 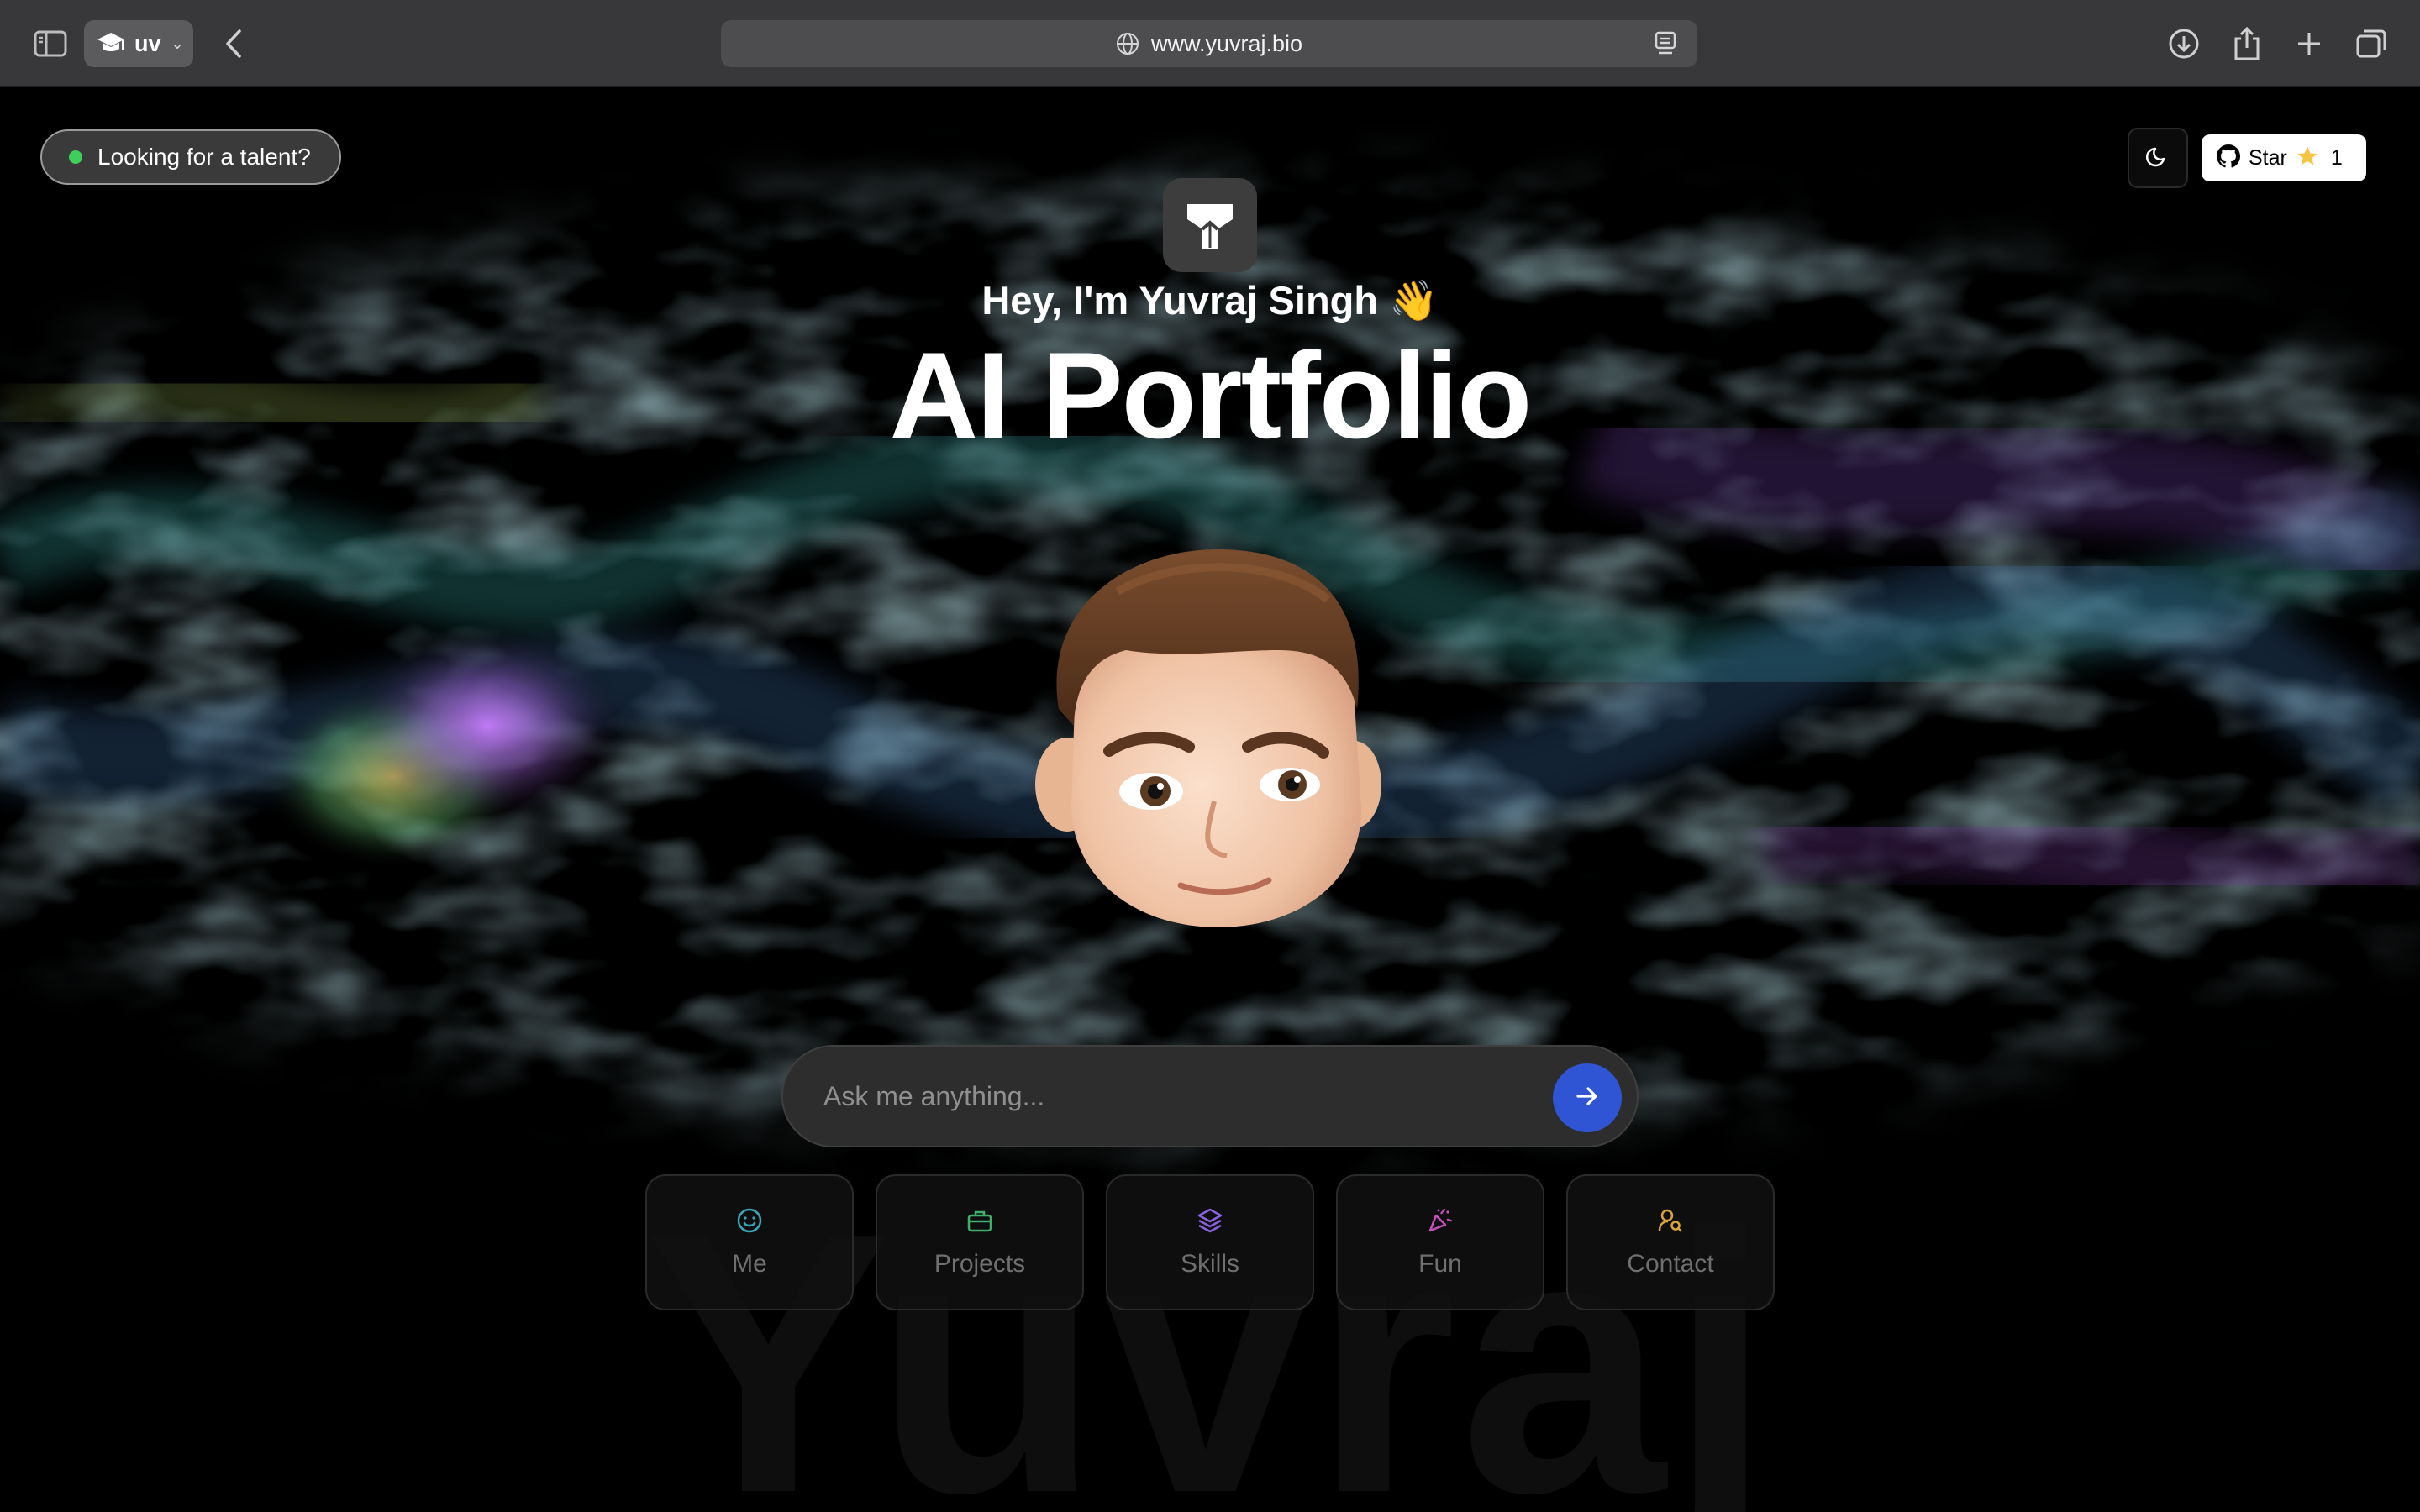 I want to click on quick-action-projects: Projects, so click(x=980, y=1242).